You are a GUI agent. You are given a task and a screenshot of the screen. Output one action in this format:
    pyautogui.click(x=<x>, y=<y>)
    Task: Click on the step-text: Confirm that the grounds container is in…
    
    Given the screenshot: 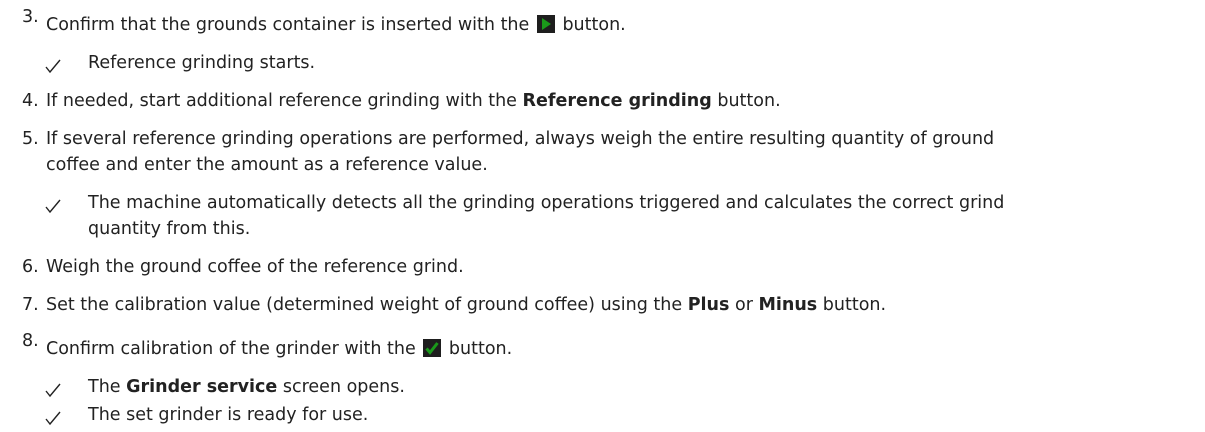 What is the action you would take?
    pyautogui.click(x=336, y=25)
    